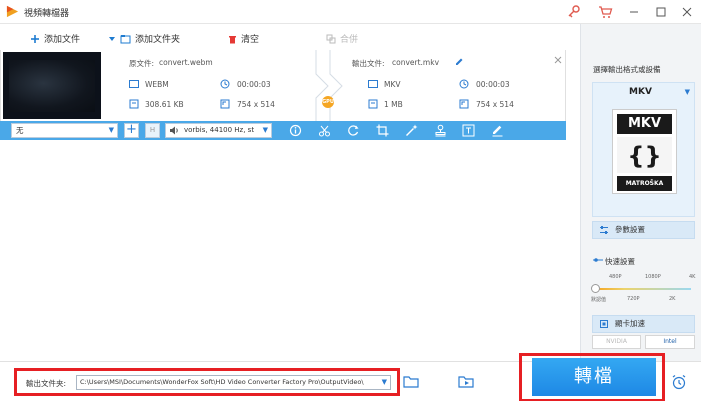 This screenshot has height=401, width=701. What do you see at coordinates (12, 11) in the screenshot?
I see `app-logo-icon` at bounding box center [12, 11].